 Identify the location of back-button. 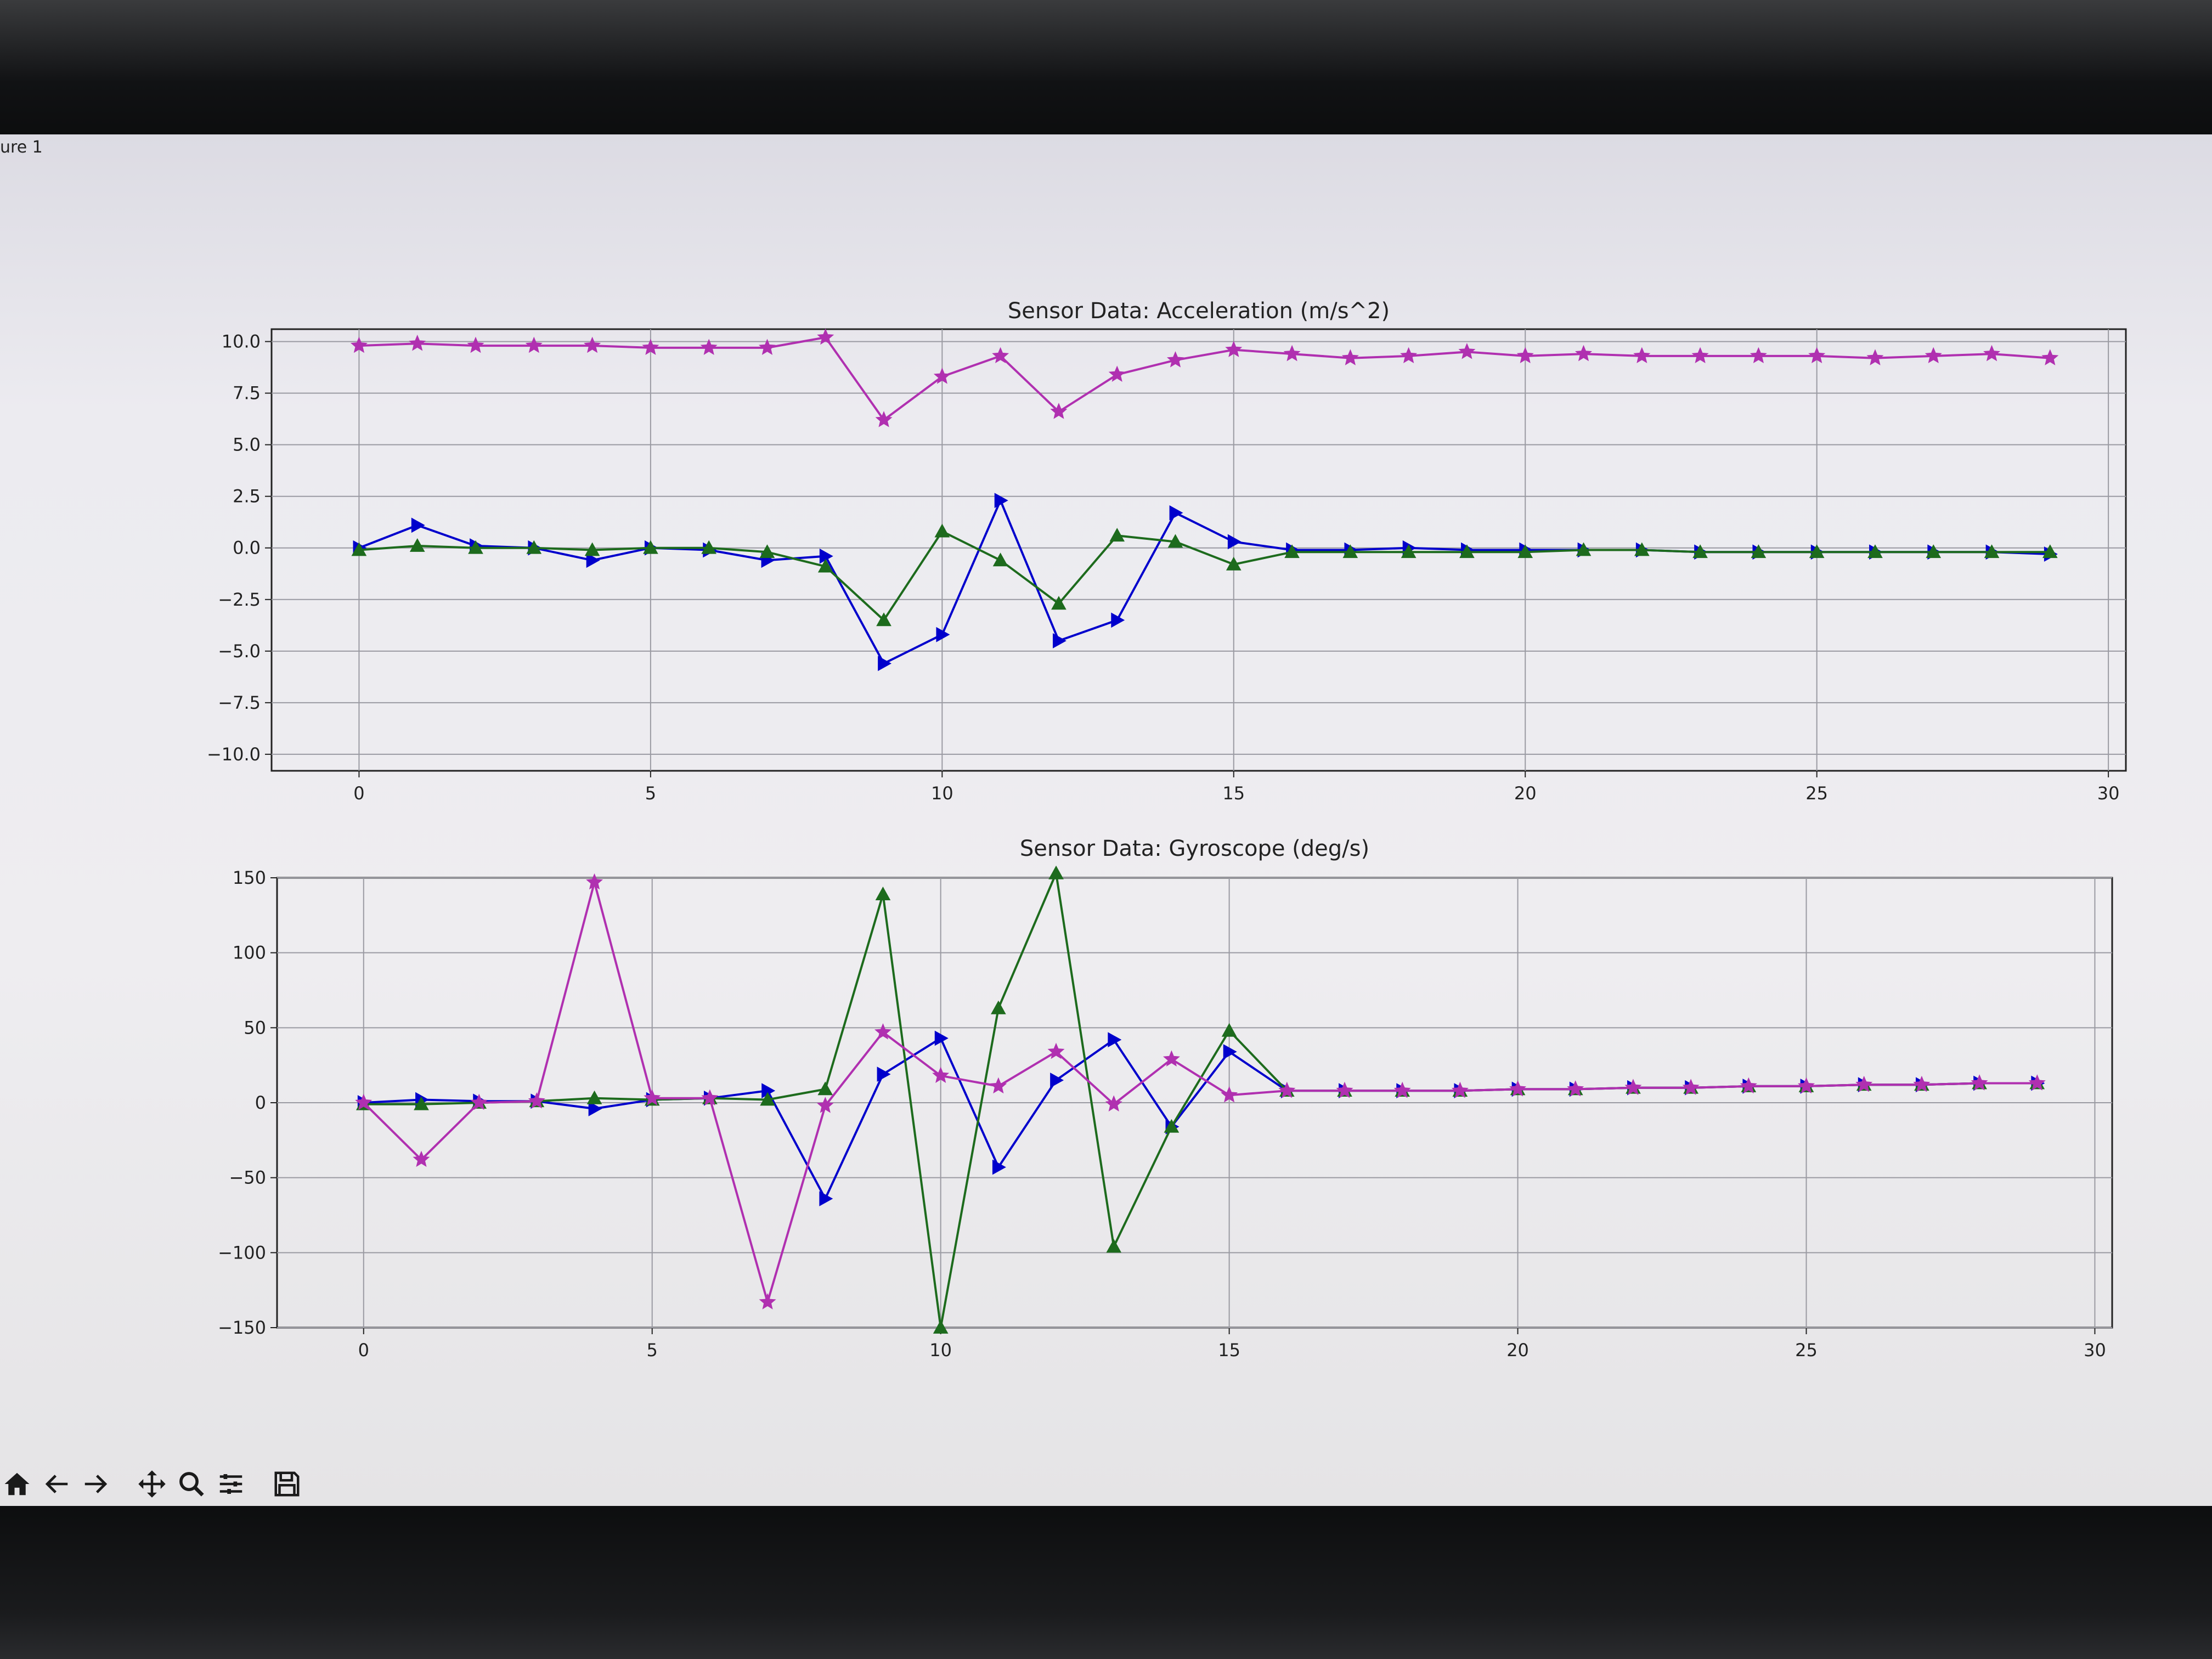
(57, 1484).